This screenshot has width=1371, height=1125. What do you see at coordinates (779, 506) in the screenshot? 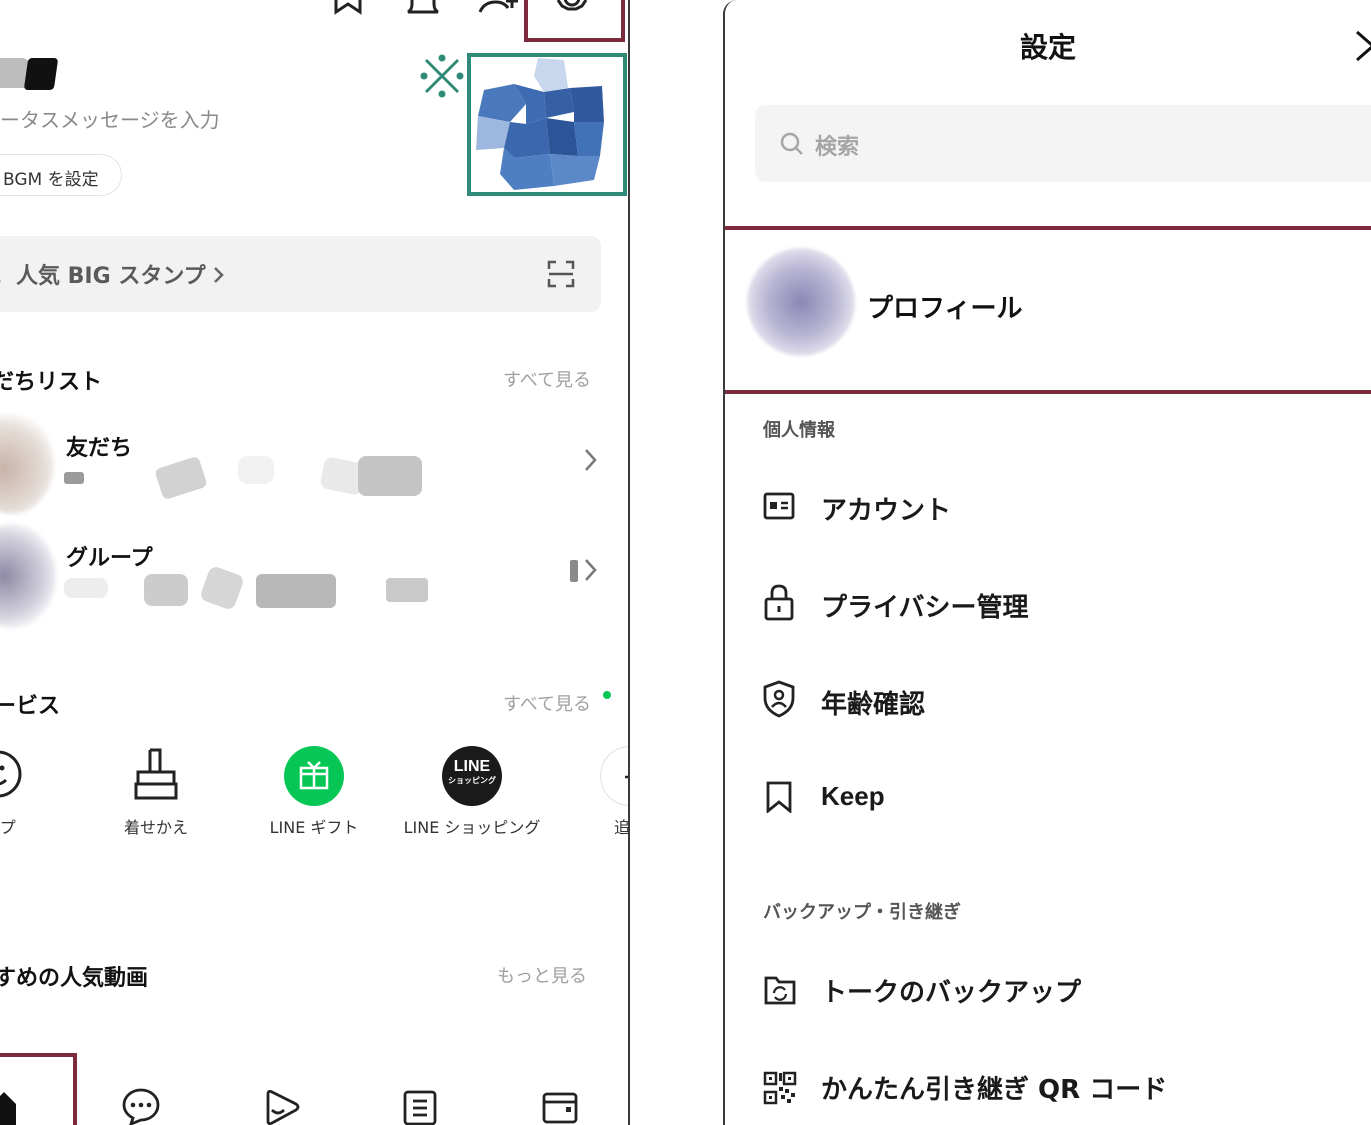
I see `id-card-icon` at bounding box center [779, 506].